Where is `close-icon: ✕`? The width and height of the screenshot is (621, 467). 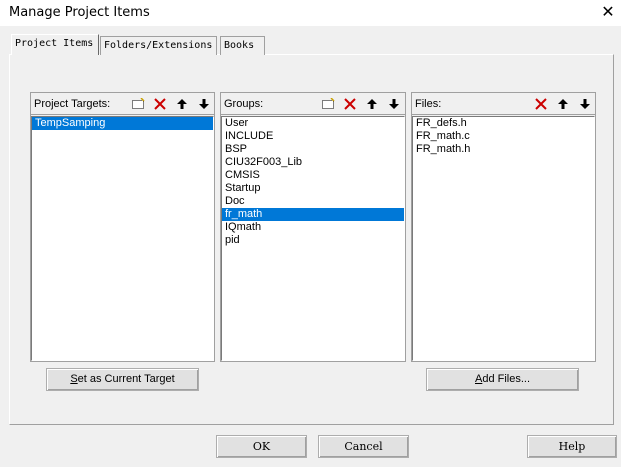 close-icon: ✕ is located at coordinates (608, 13).